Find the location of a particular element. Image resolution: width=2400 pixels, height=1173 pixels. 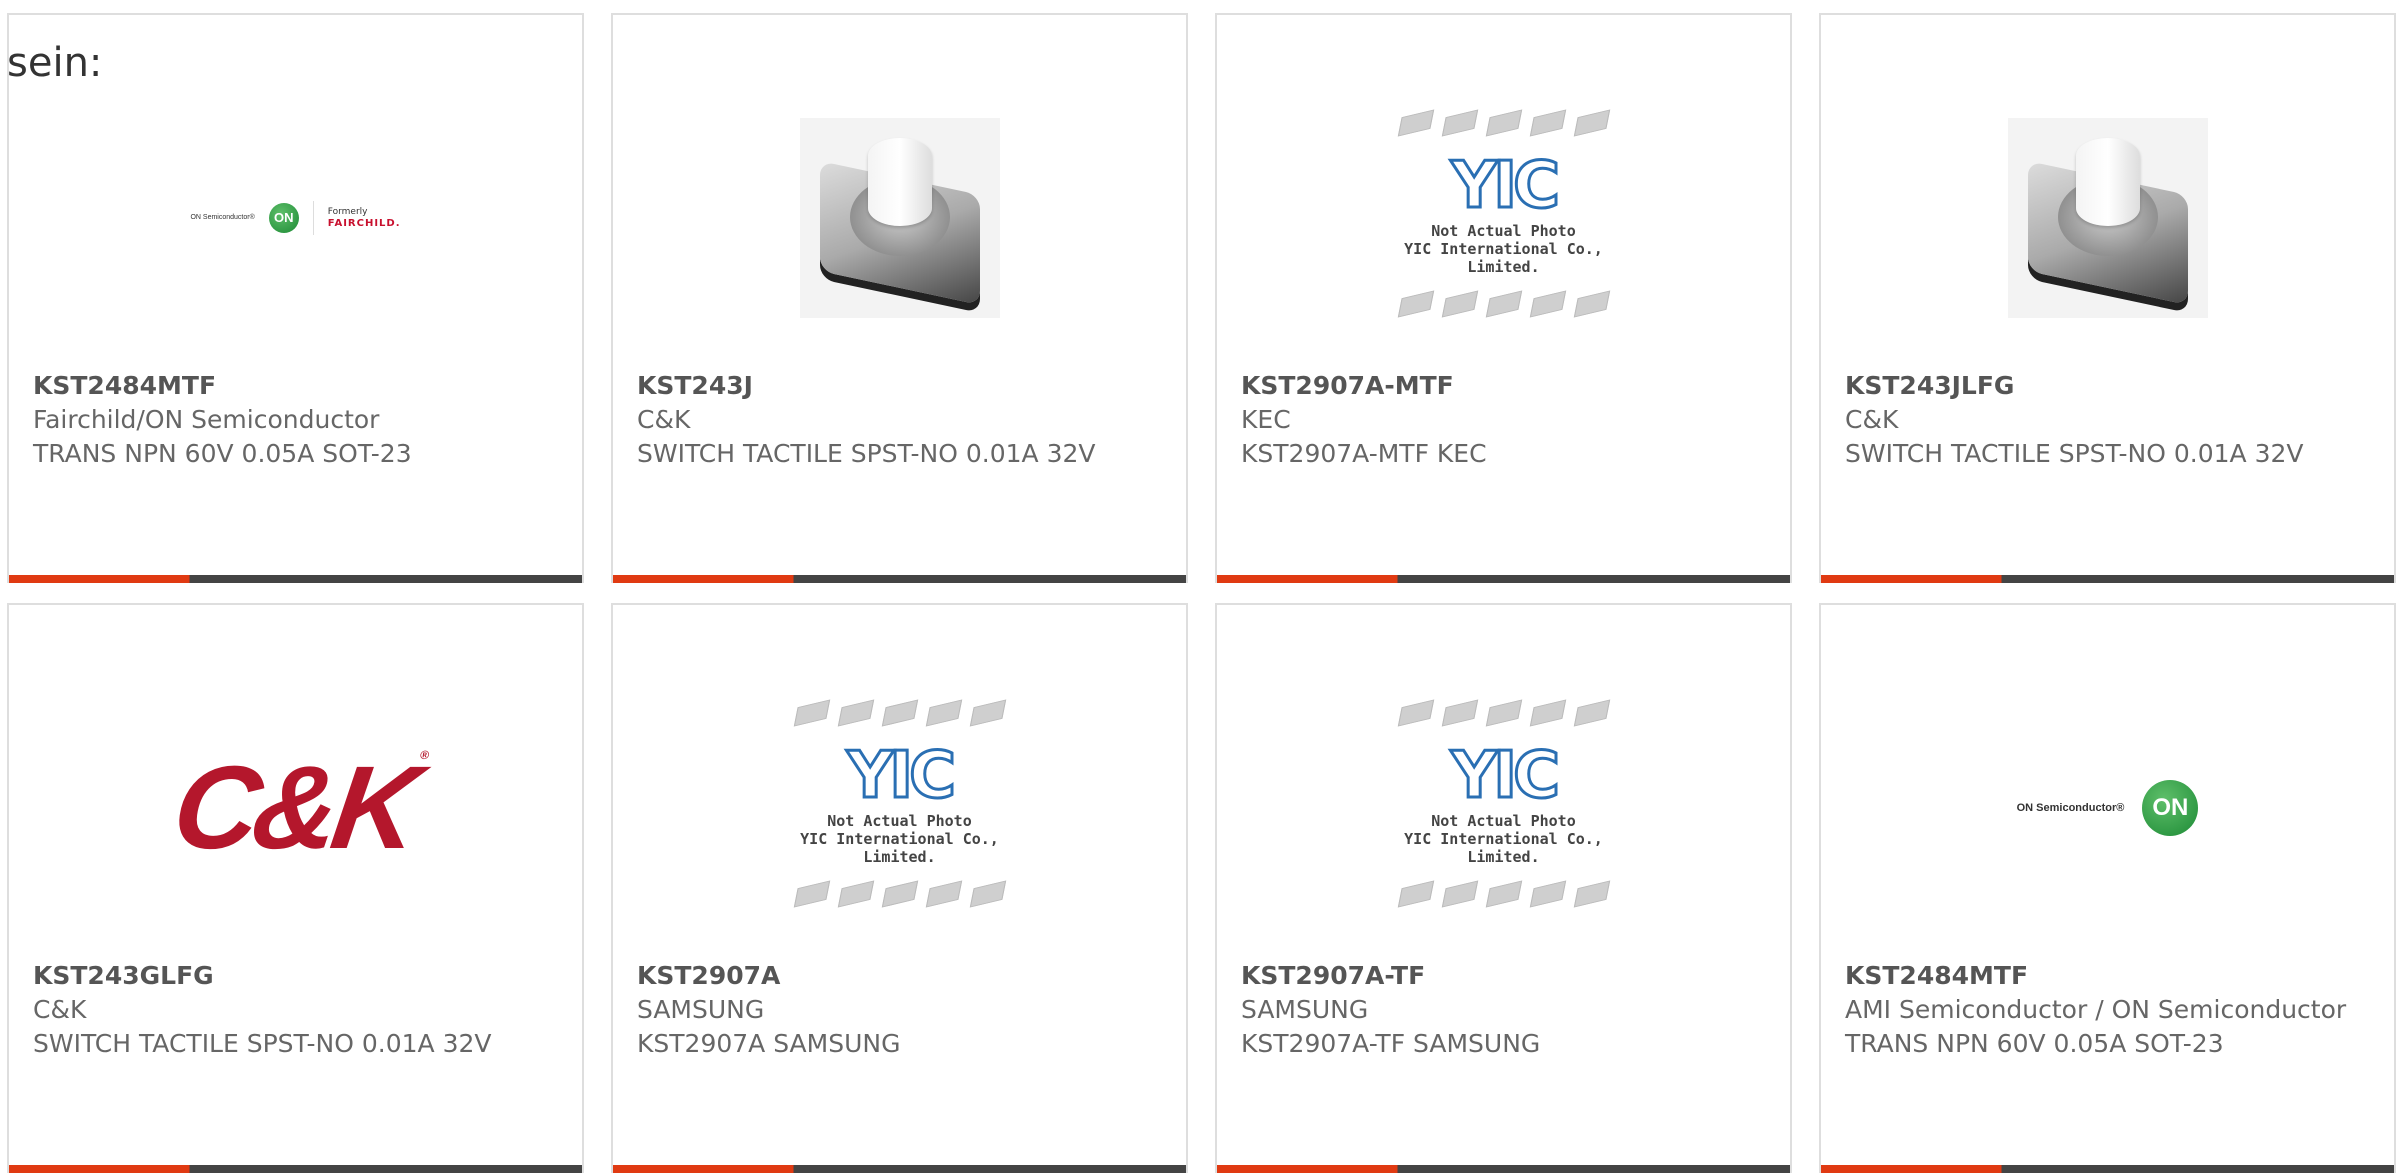

part-number: KST243GLFG is located at coordinates (295, 976).